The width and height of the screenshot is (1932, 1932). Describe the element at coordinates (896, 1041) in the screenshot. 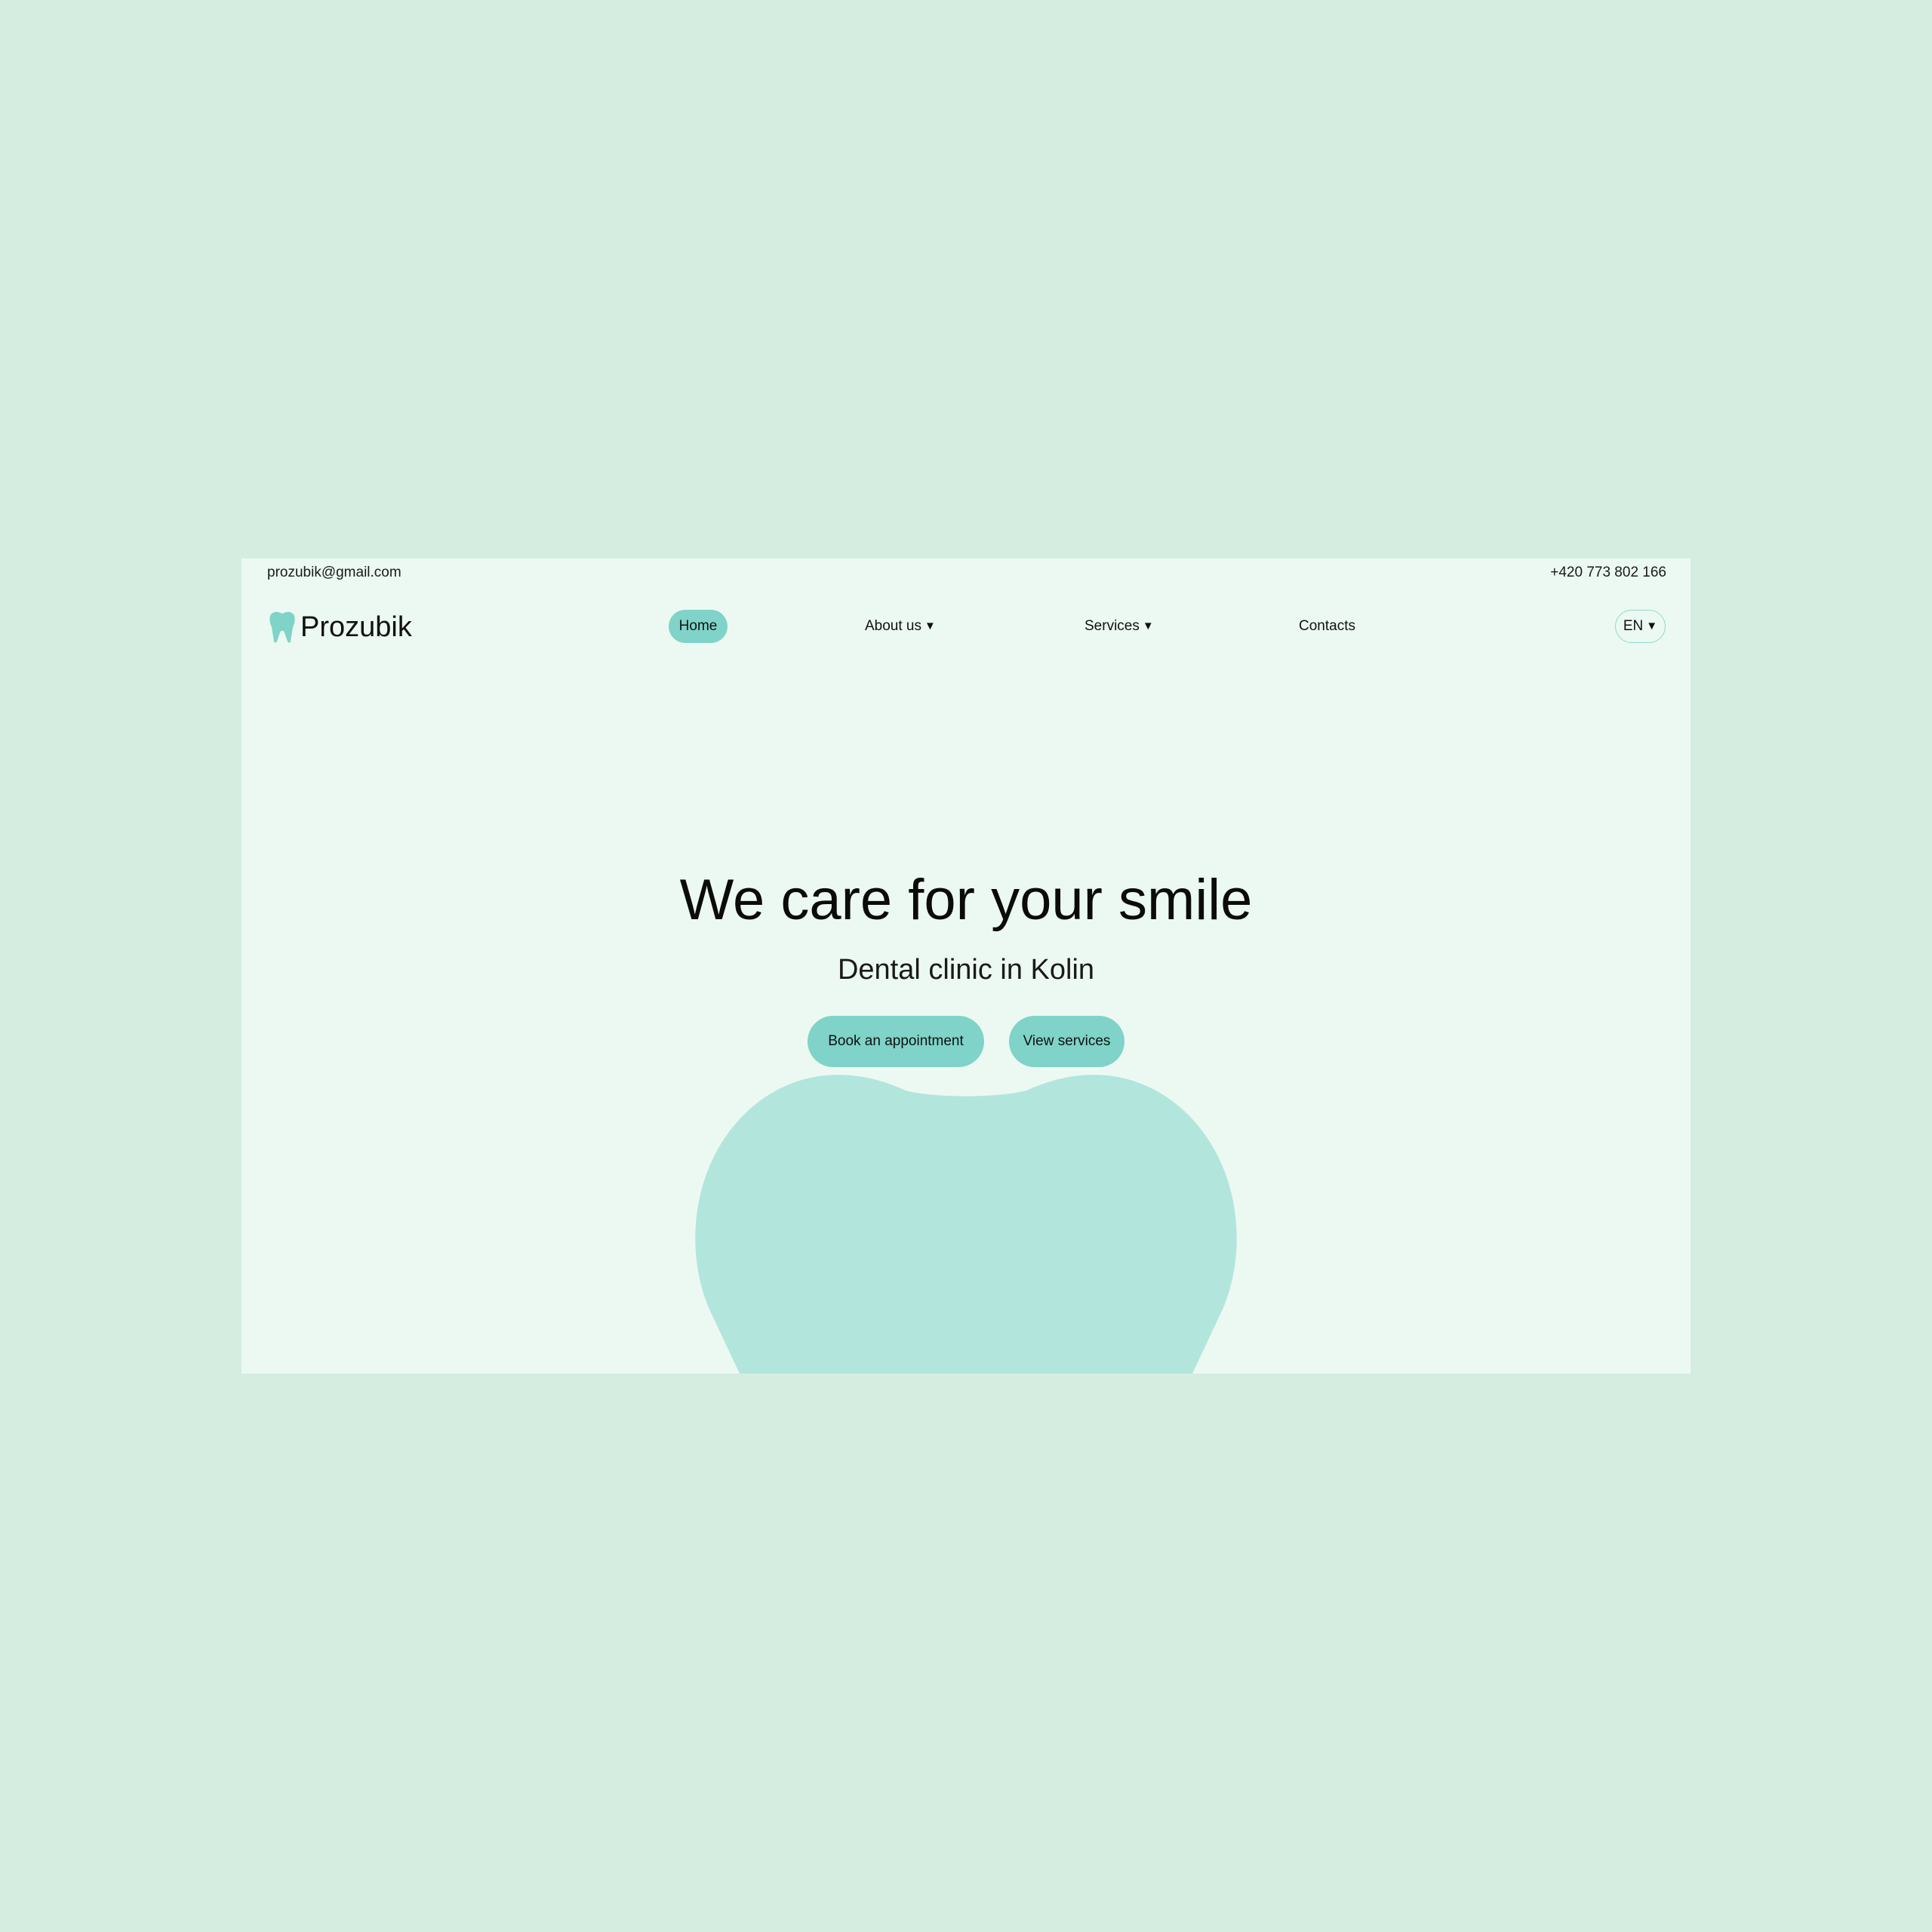

I see `book-appointment-button: Book an appointment` at that location.